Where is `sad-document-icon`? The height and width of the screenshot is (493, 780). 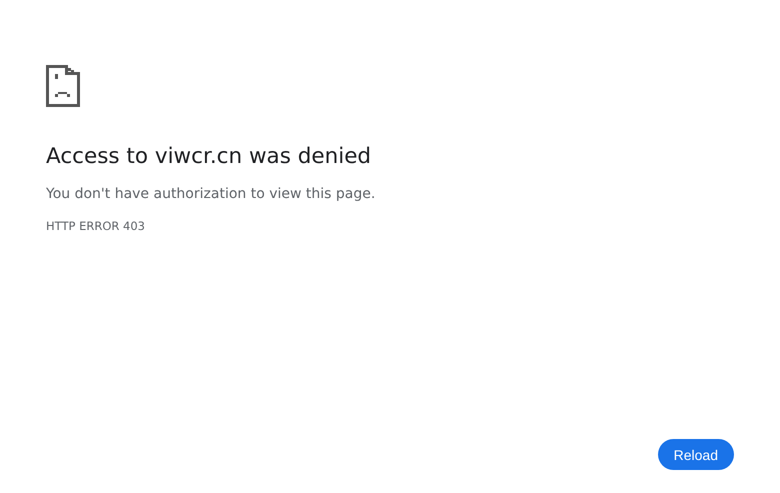
sad-document-icon is located at coordinates (63, 86).